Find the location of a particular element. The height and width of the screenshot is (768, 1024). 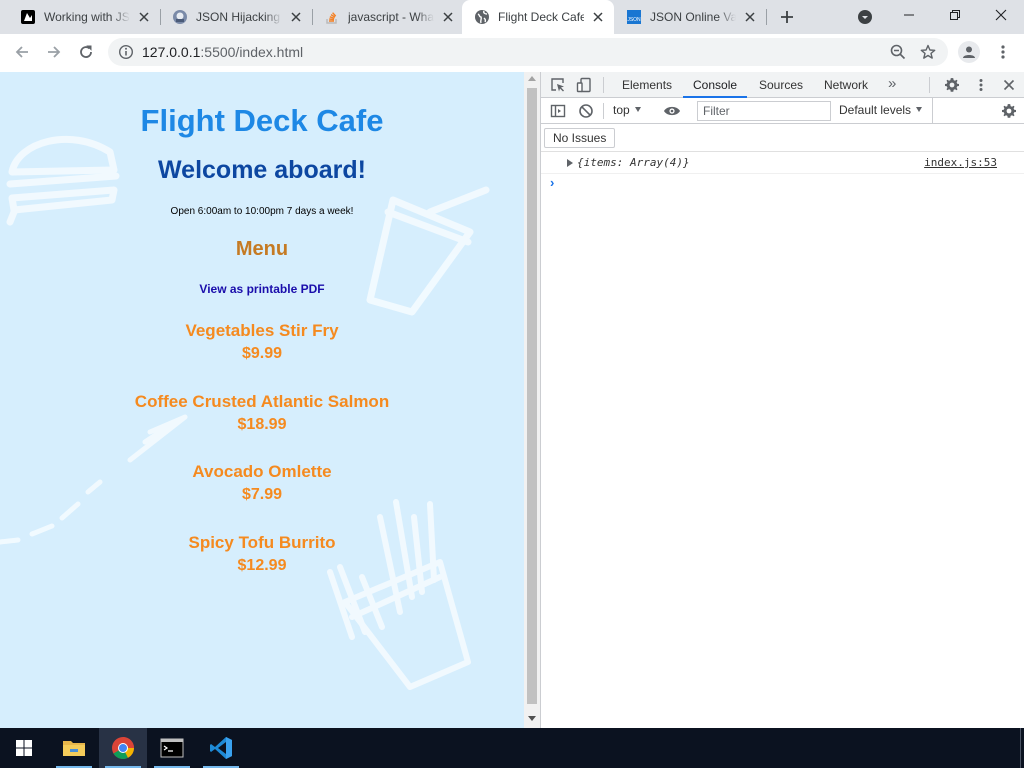

opening-hours: Open 6:00am to 10:00pm 7 days a week! is located at coordinates (262, 211).